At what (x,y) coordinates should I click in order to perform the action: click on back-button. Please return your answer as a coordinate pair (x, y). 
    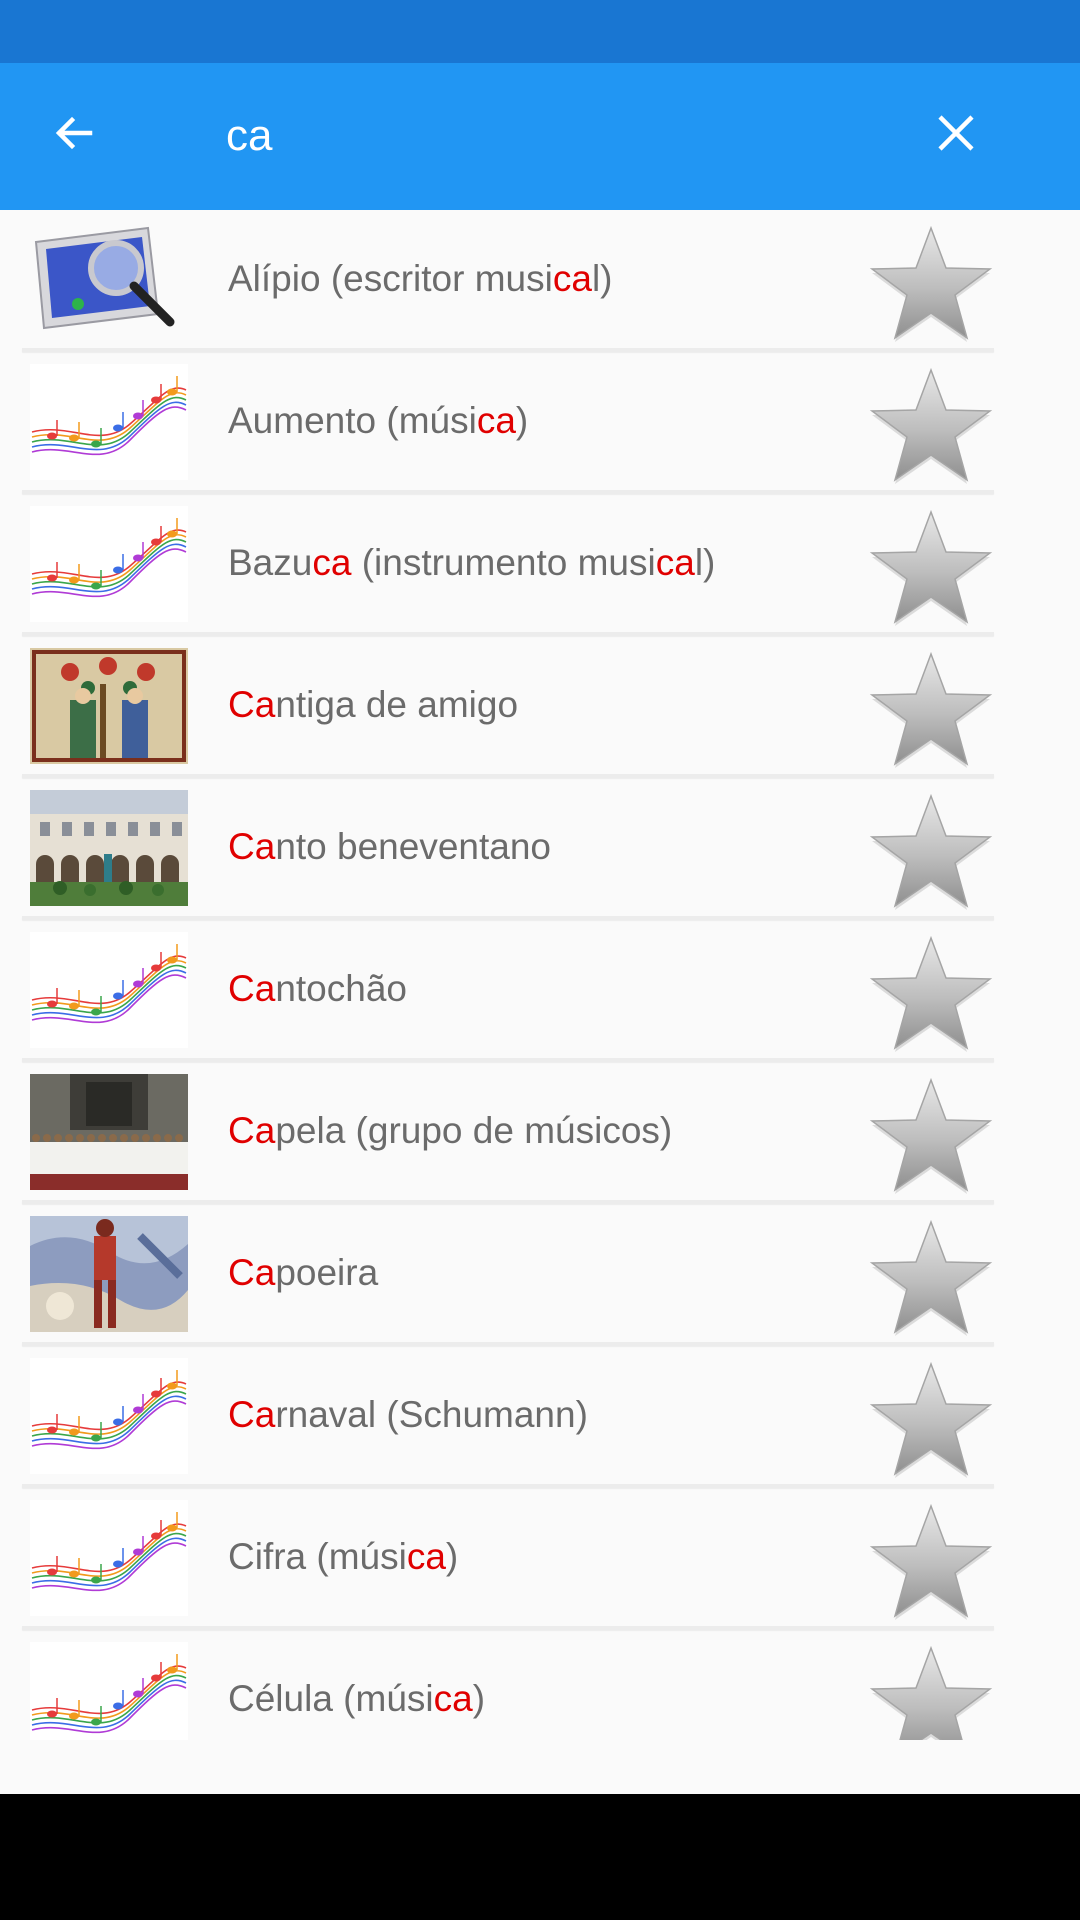
    Looking at the image, I should click on (74, 133).